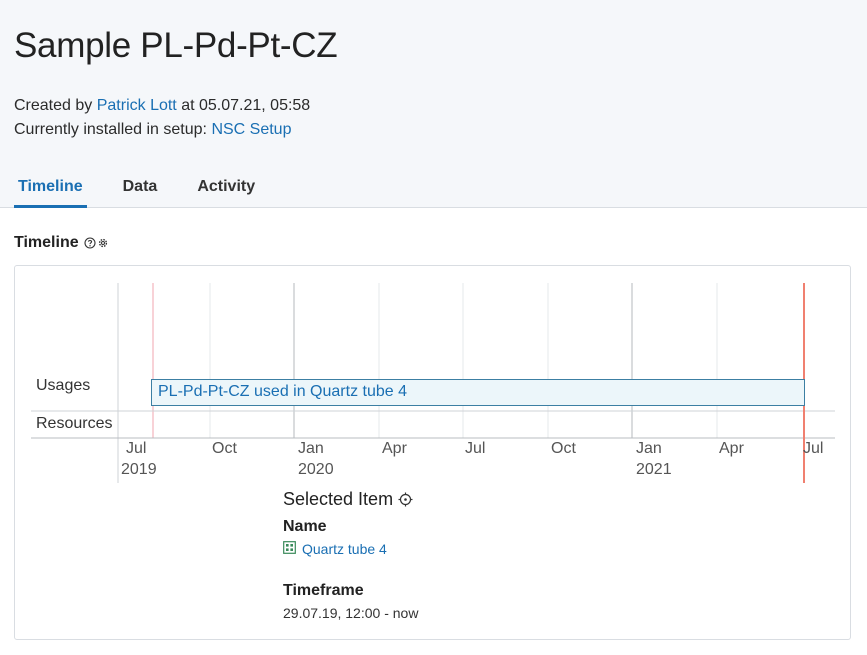 The image size is (867, 655). I want to click on created-at: at 05.07.21, 05:58, so click(246, 105).